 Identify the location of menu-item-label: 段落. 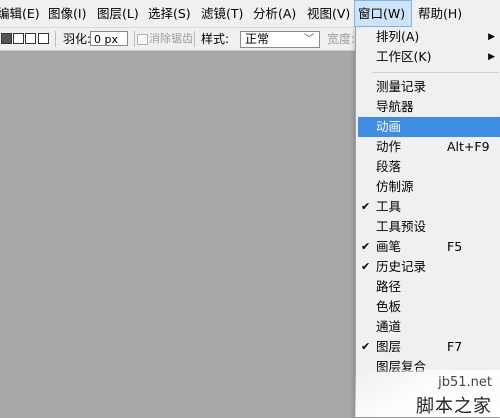
(389, 166).